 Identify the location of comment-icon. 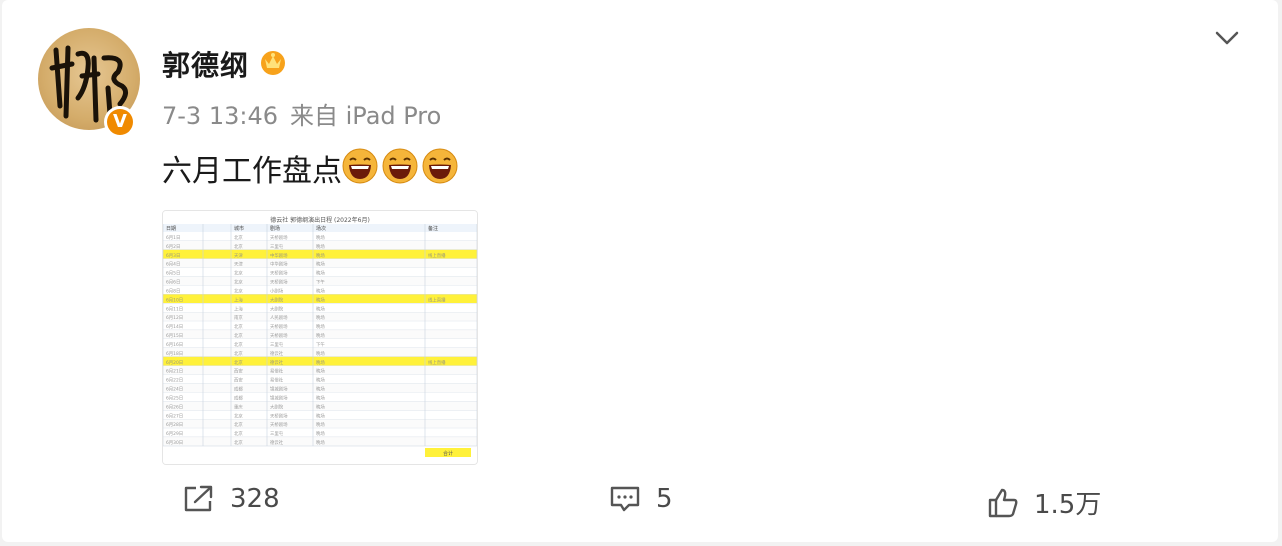
(625, 499).